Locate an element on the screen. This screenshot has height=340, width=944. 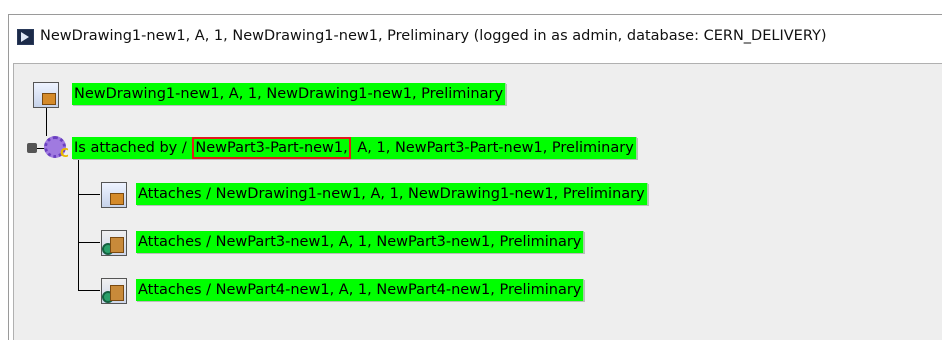
highlighted-part-name: NewPart3-Part-new1, is located at coordinates (271, 148).